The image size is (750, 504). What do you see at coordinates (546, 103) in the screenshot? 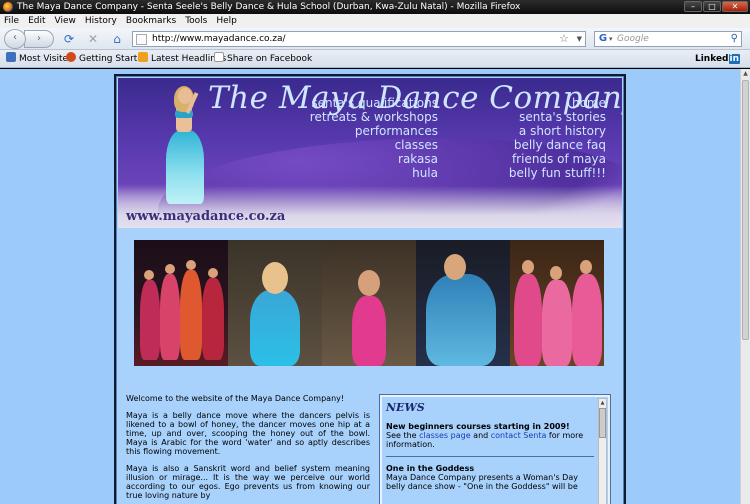
I see `nav-link-home: home` at bounding box center [546, 103].